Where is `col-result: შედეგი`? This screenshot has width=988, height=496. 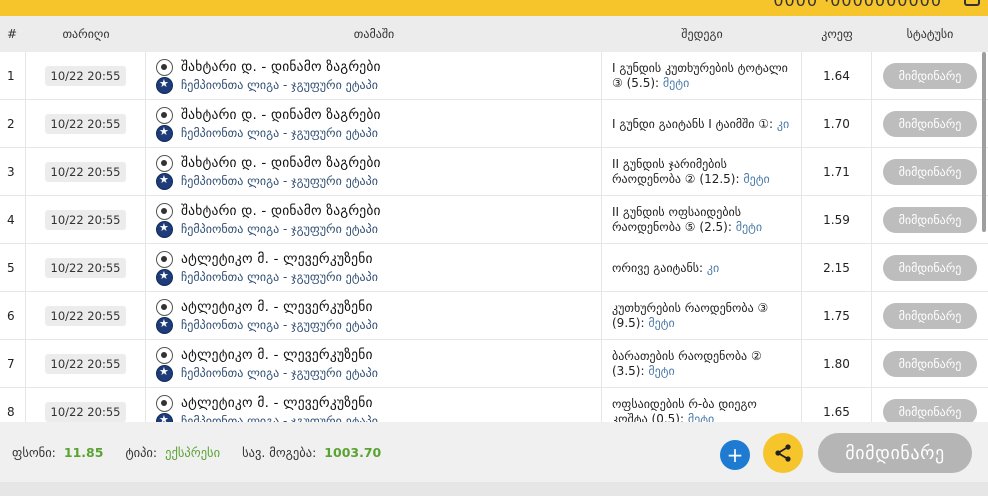 col-result: შედეგი is located at coordinates (702, 34).